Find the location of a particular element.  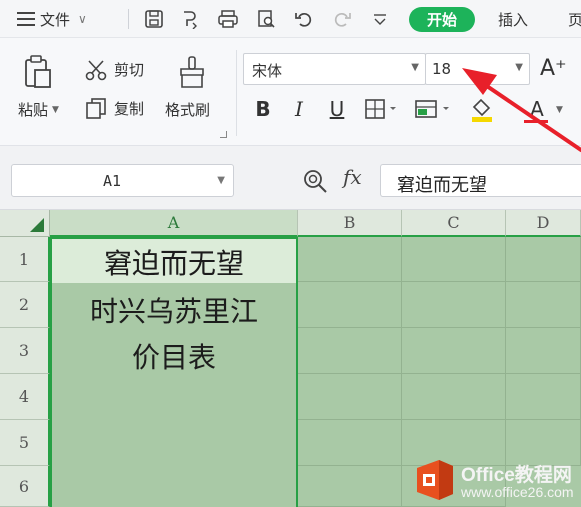

ribbon-divider is located at coordinates (236, 93).